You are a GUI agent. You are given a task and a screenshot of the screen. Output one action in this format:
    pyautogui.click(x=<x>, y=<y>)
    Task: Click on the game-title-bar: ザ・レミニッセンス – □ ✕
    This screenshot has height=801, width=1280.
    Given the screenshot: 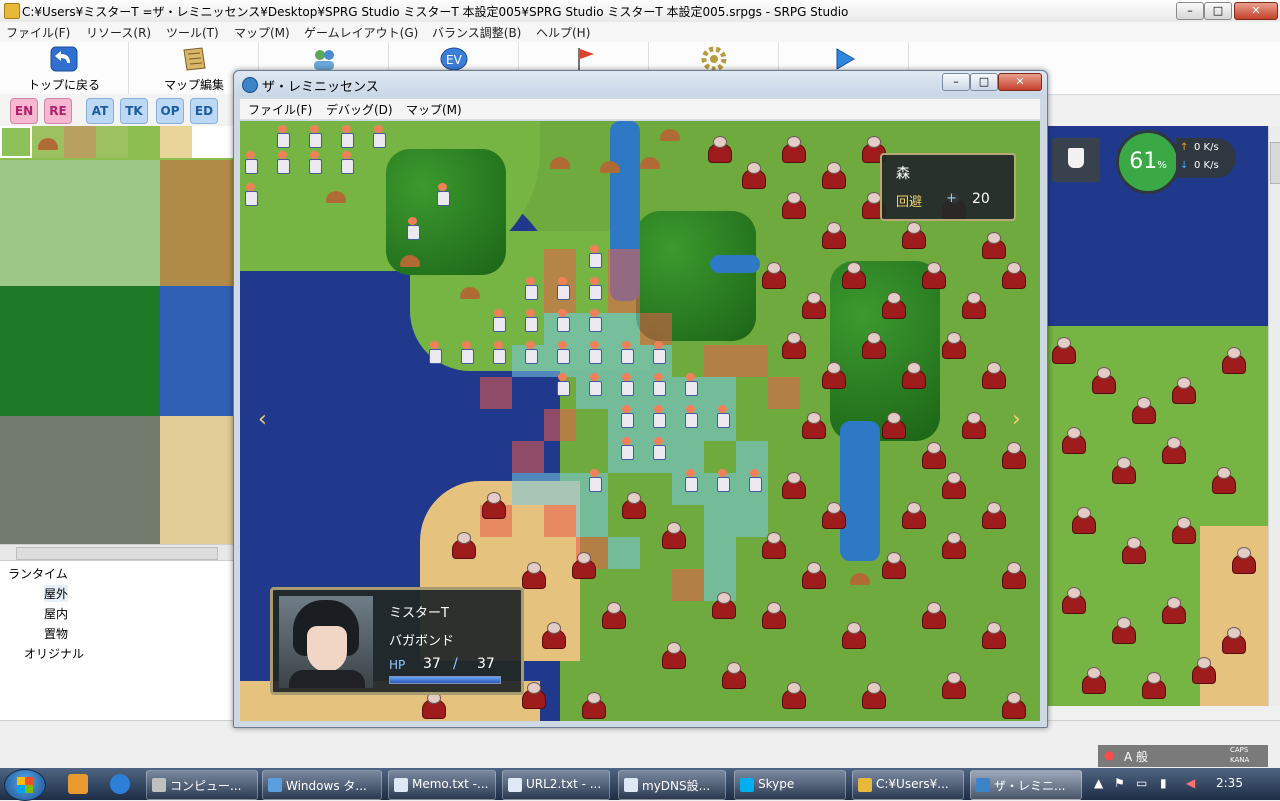 What is the action you would take?
    pyautogui.click(x=640, y=84)
    